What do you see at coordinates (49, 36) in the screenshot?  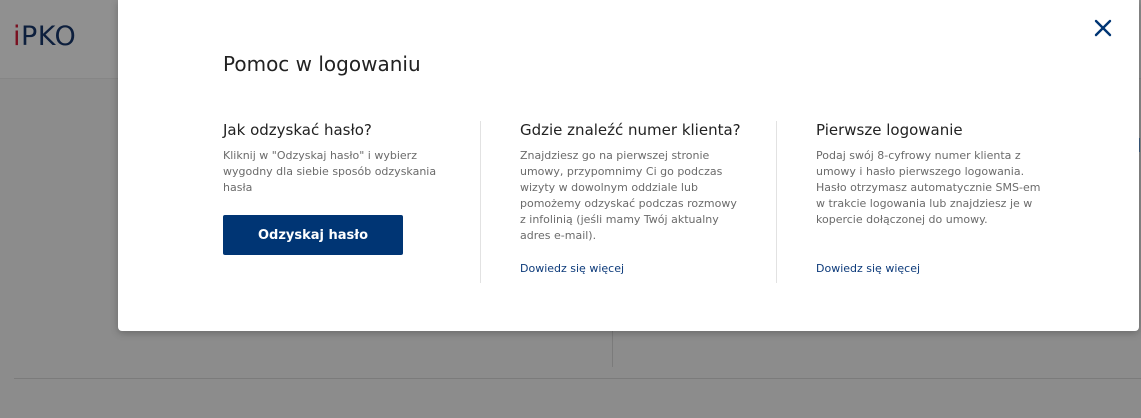 I see `logo-text: PKO` at bounding box center [49, 36].